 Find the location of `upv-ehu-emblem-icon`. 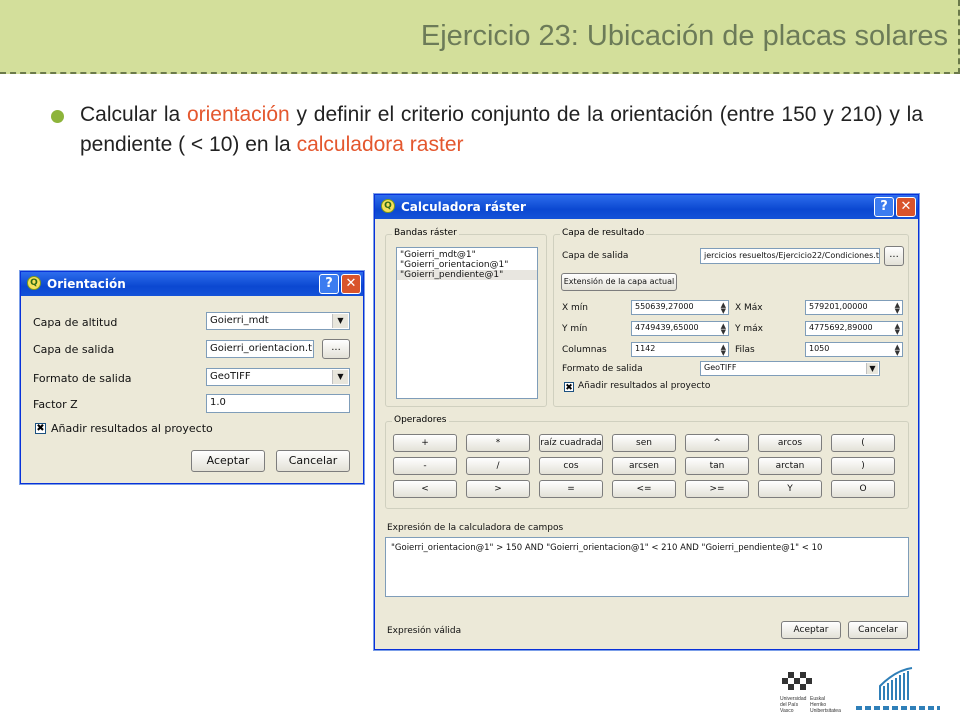

upv-ehu-emblem-icon is located at coordinates (797, 681).